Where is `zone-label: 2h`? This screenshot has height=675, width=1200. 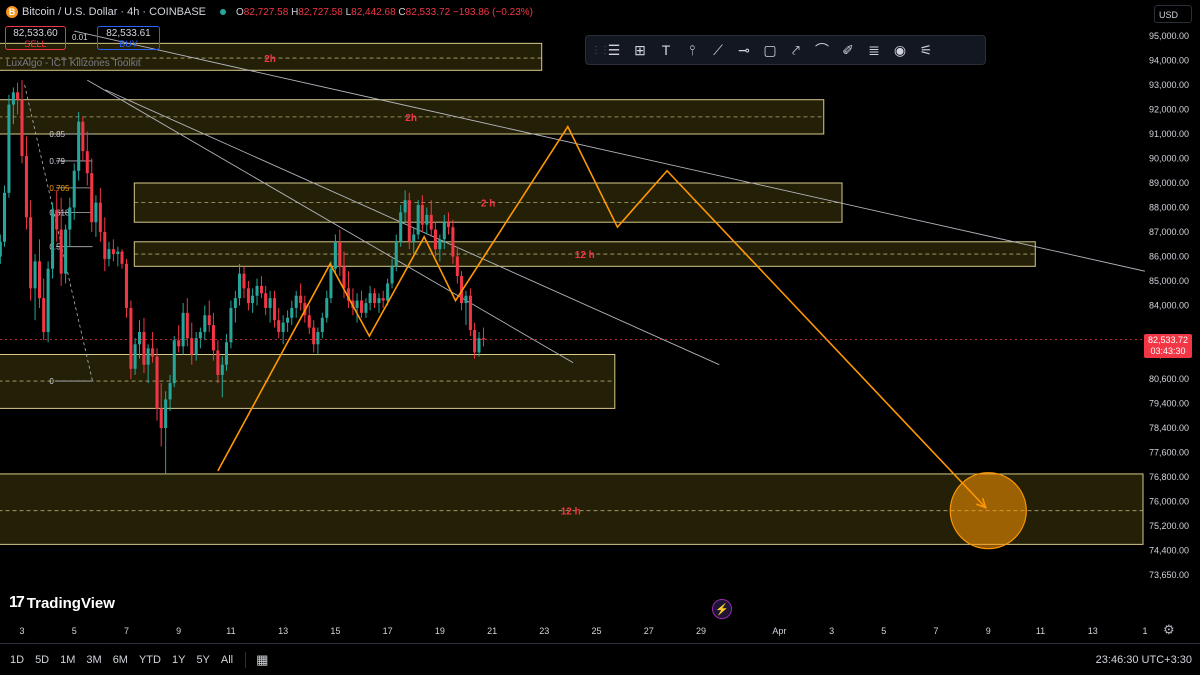
zone-label: 2h is located at coordinates (411, 118).